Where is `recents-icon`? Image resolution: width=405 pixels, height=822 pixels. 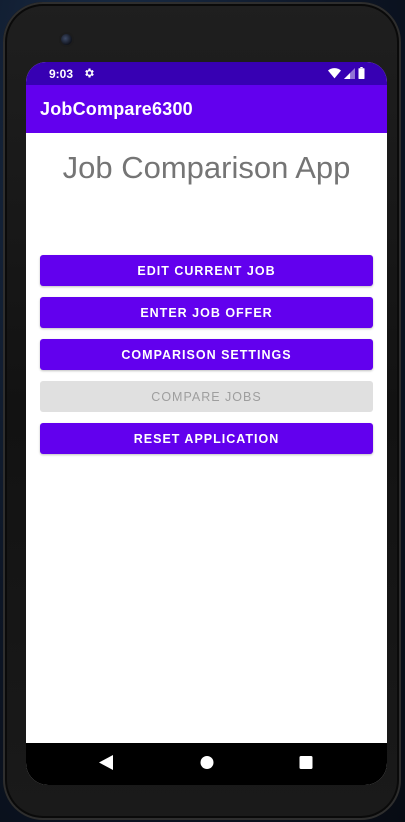 recents-icon is located at coordinates (306, 762).